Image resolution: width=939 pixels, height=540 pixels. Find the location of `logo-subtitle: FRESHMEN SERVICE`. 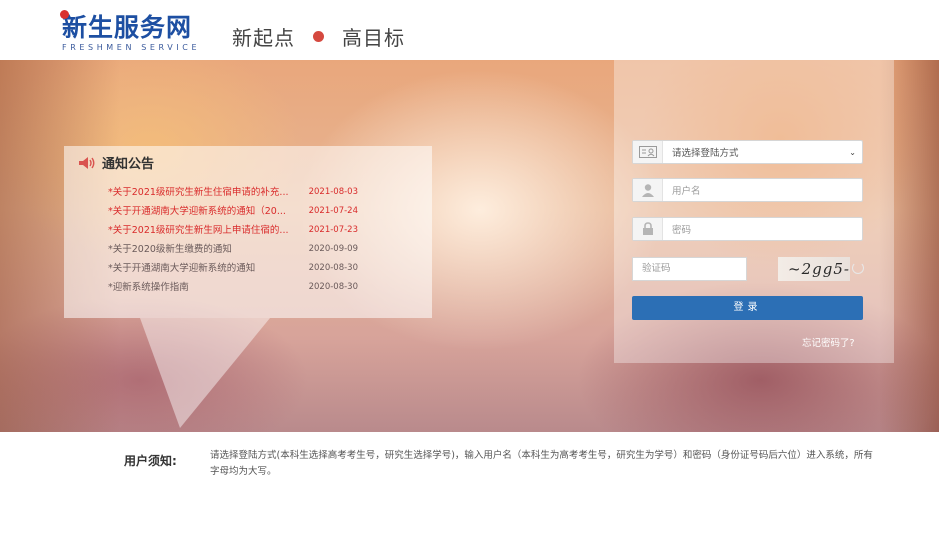

logo-subtitle: FRESHMEN SERVICE is located at coordinates (131, 47).